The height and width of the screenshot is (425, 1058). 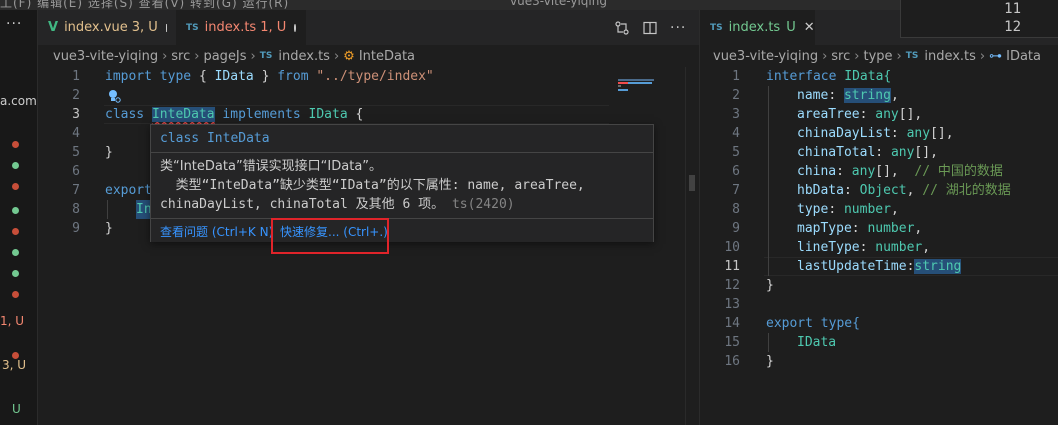 I want to click on menu-bar-fragment: 工(F) 编辑(E) 选择(S) 查看(V) 转到(G) 运行(R), so click(x=144, y=5).